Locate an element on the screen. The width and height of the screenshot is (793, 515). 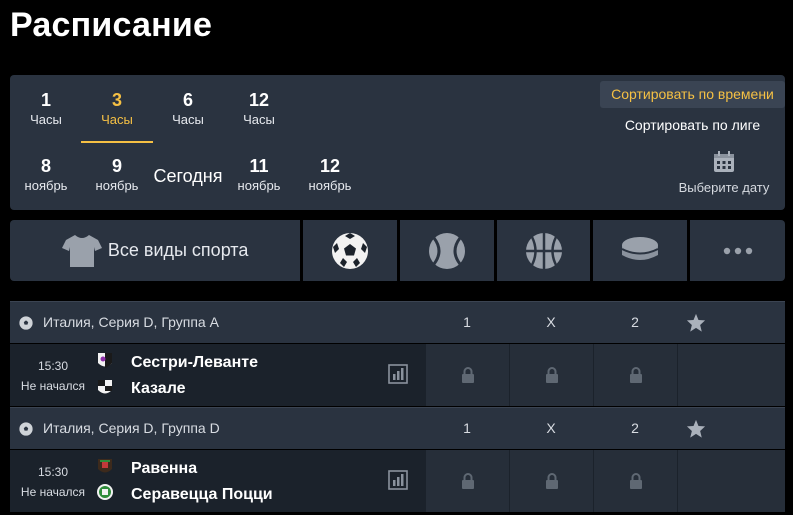
page-title: Расписание is located at coordinates (111, 25).